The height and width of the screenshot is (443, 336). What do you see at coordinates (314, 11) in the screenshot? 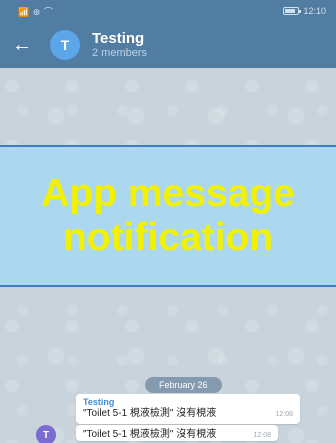
I see `status-time: 12:10` at bounding box center [314, 11].